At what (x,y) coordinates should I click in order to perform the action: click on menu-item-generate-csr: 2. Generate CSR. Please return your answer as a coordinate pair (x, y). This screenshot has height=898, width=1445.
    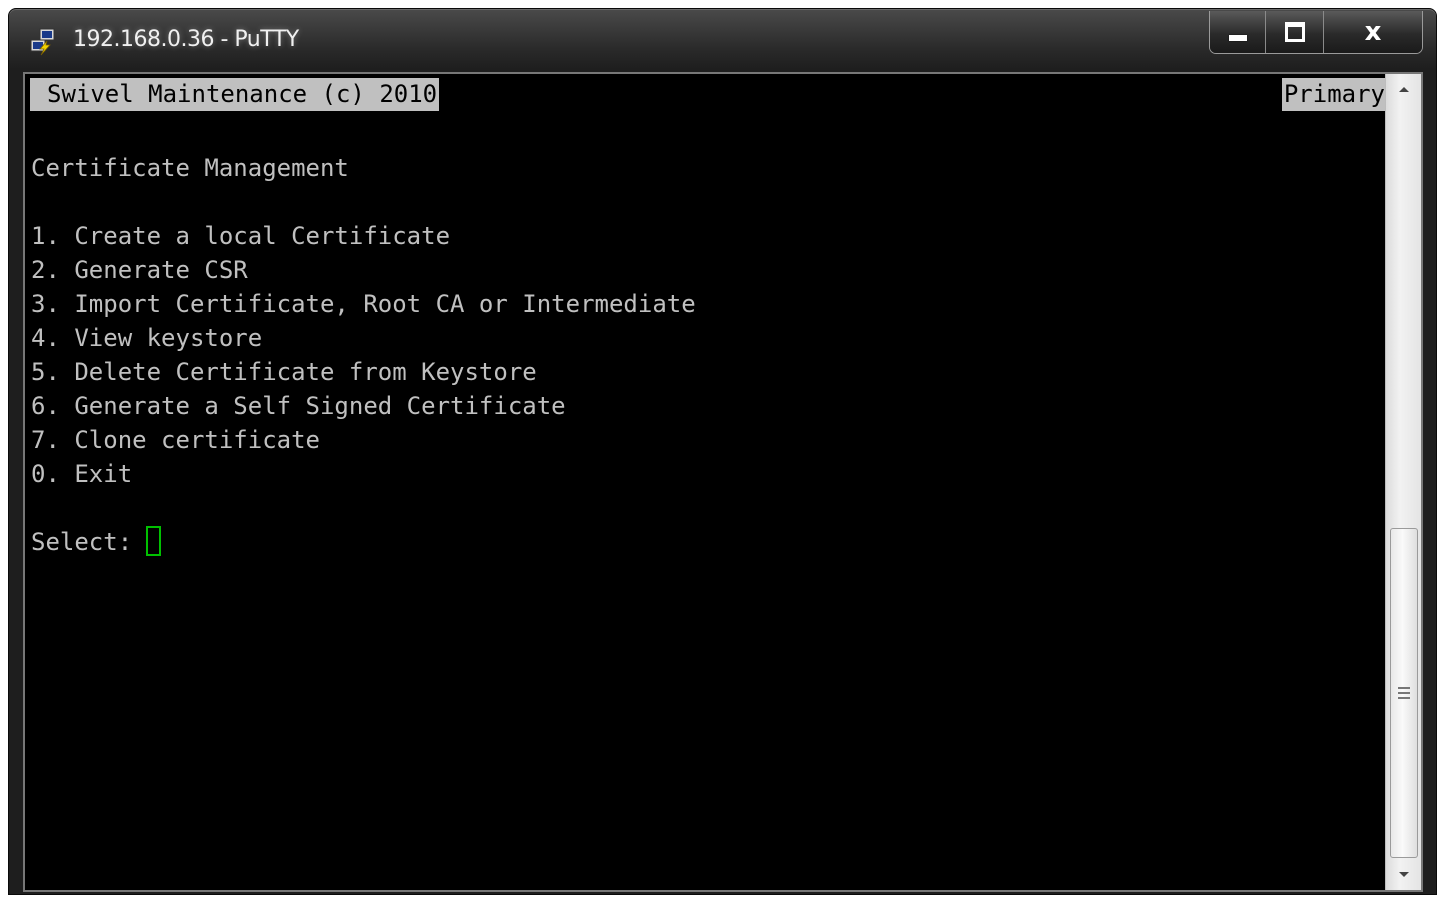
    Looking at the image, I should click on (139, 270).